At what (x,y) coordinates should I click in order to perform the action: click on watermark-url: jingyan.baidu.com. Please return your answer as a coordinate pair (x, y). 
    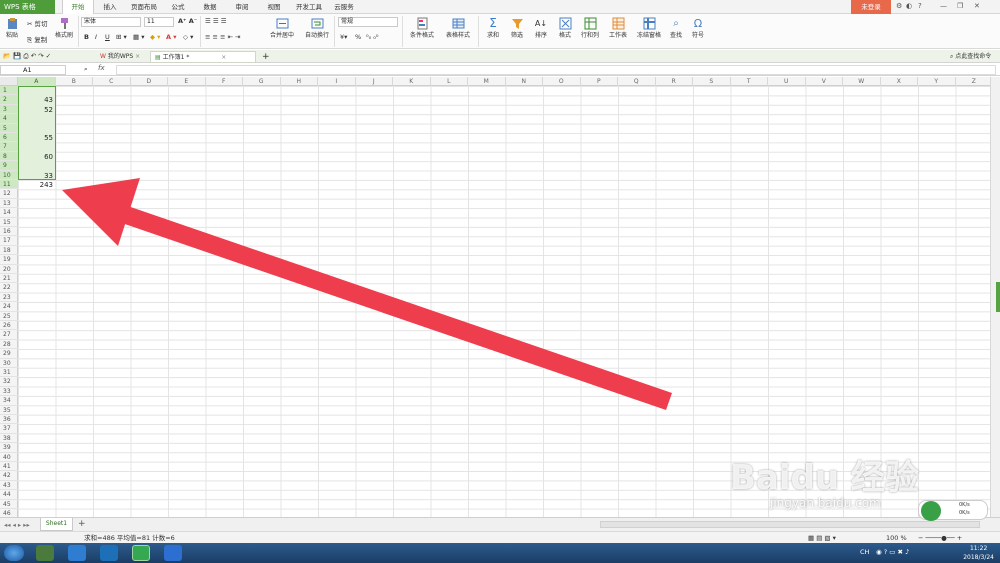
    Looking at the image, I should click on (825, 503).